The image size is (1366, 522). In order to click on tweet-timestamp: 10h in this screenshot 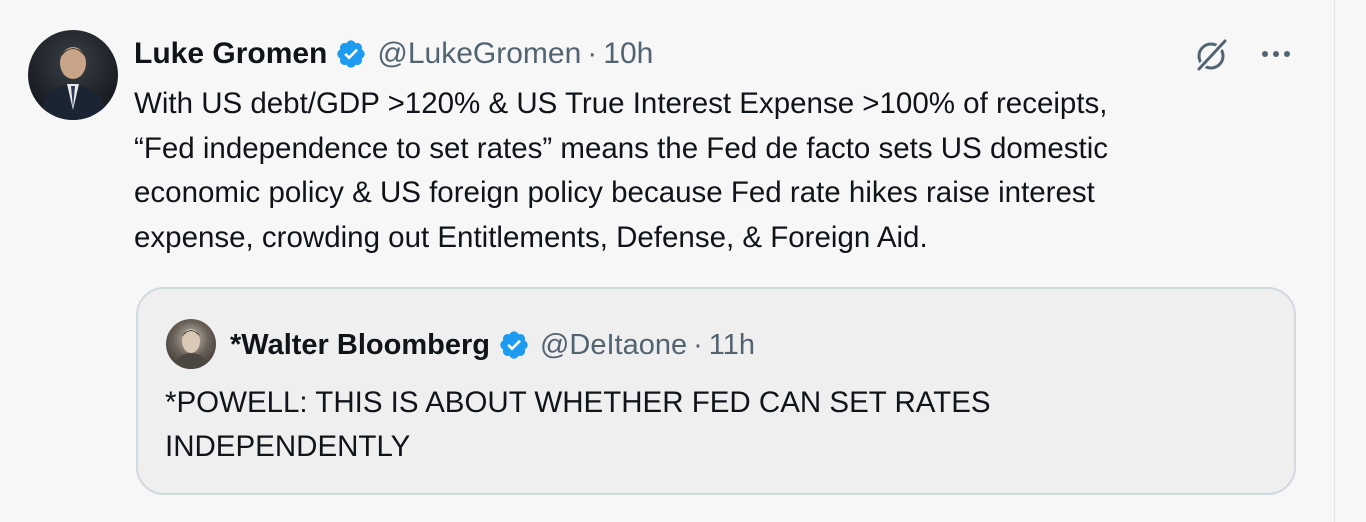, I will do `click(628, 54)`.